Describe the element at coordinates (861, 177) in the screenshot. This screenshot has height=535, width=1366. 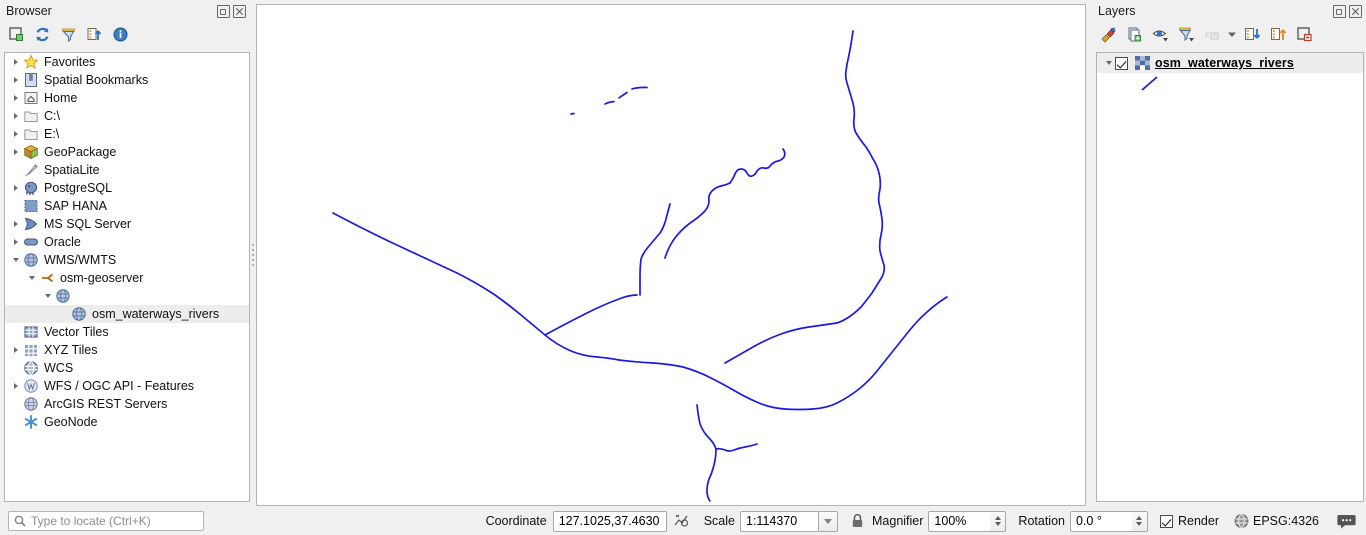
I see `river-northeast-main` at that location.